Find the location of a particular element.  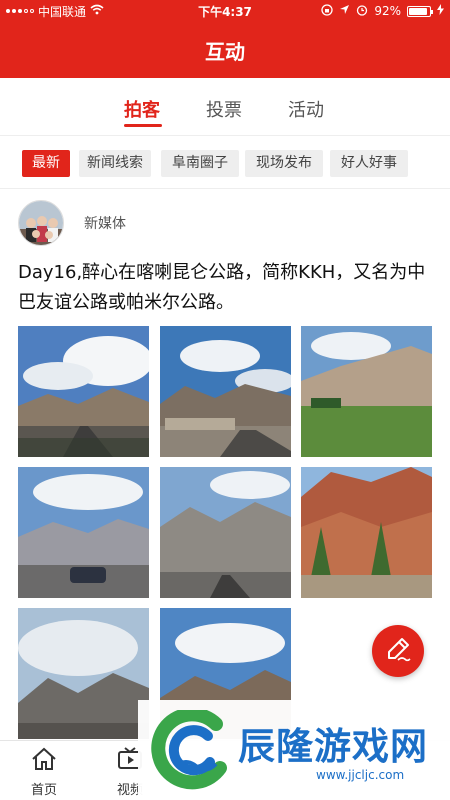

rotation-lock-icon is located at coordinates (327, 11).